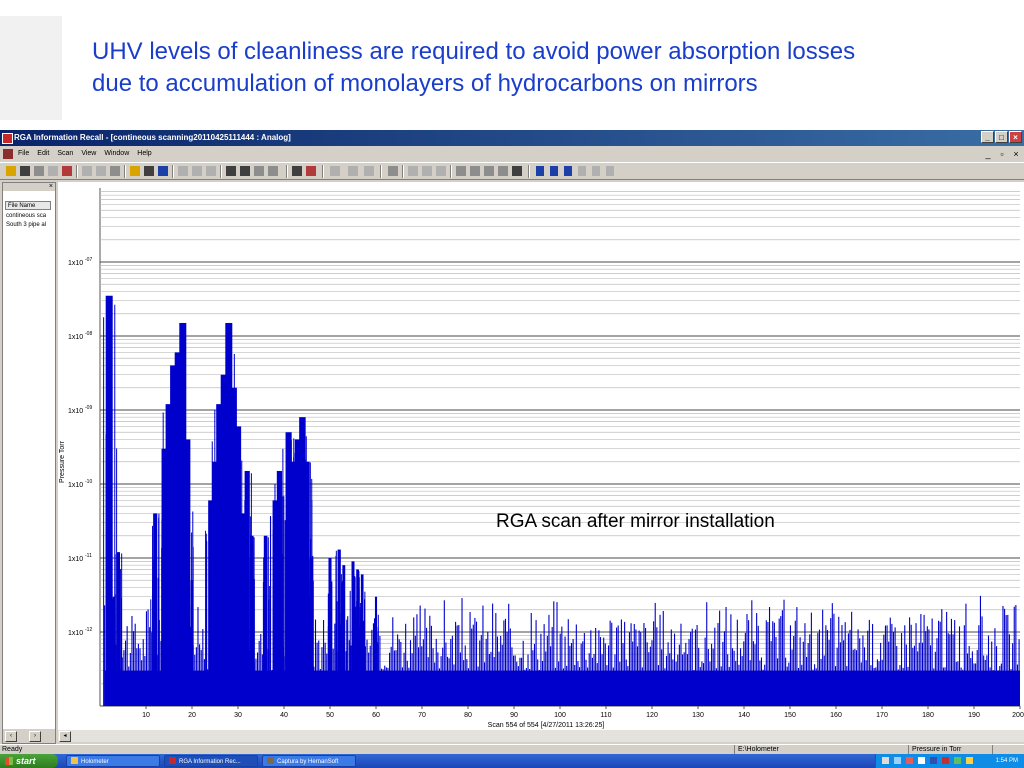 The height and width of the screenshot is (768, 1024). What do you see at coordinates (115, 171) in the screenshot?
I see `edit-icon` at bounding box center [115, 171].